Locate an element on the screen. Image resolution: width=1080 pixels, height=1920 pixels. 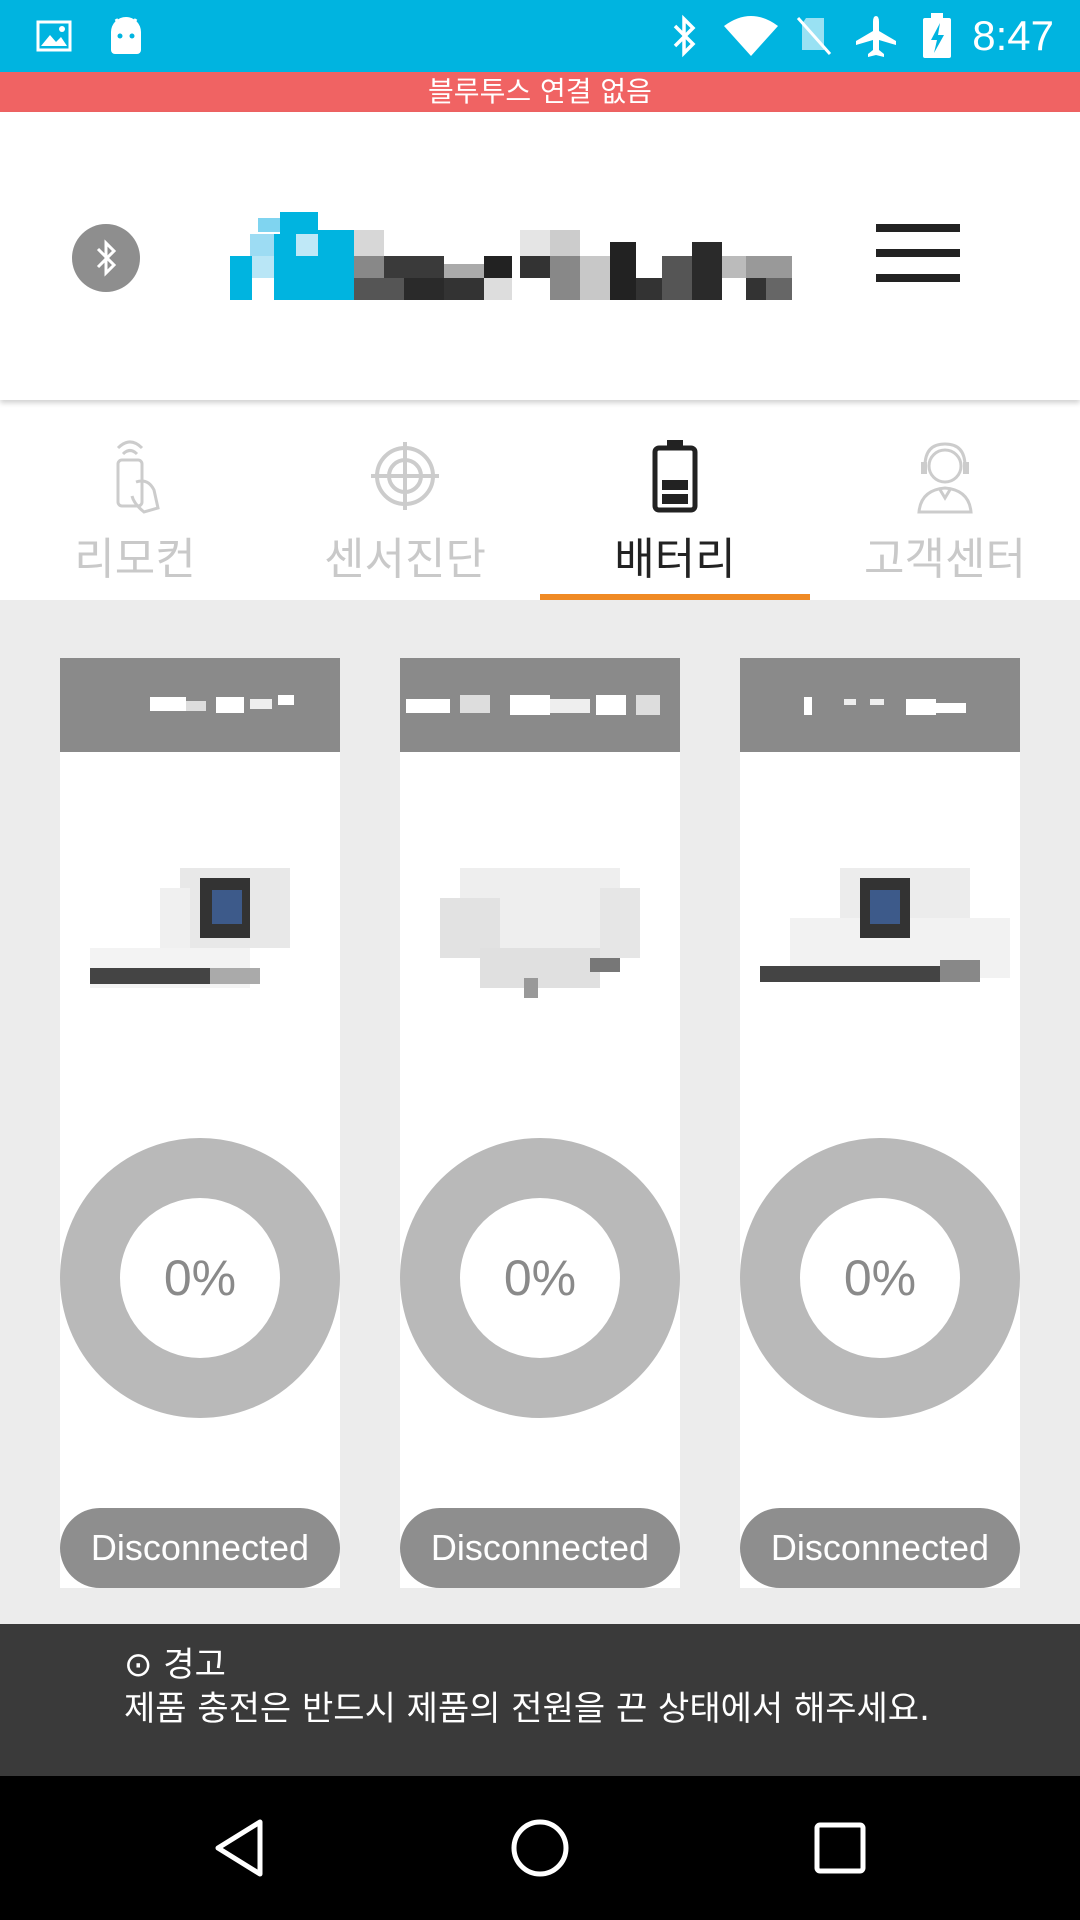
tab-label: 센서진단 is located at coordinates (405, 559).